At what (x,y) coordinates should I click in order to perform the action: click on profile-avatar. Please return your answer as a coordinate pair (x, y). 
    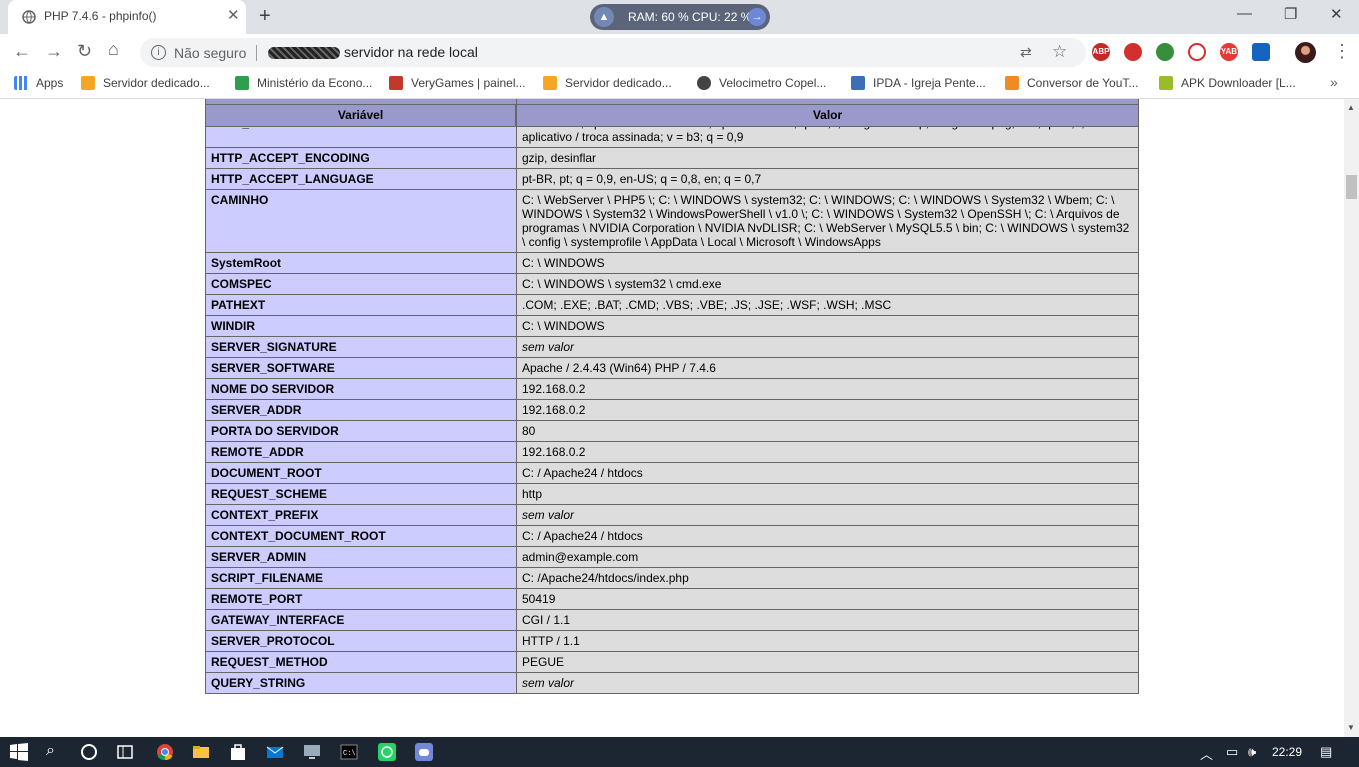
    Looking at the image, I should click on (1305, 52).